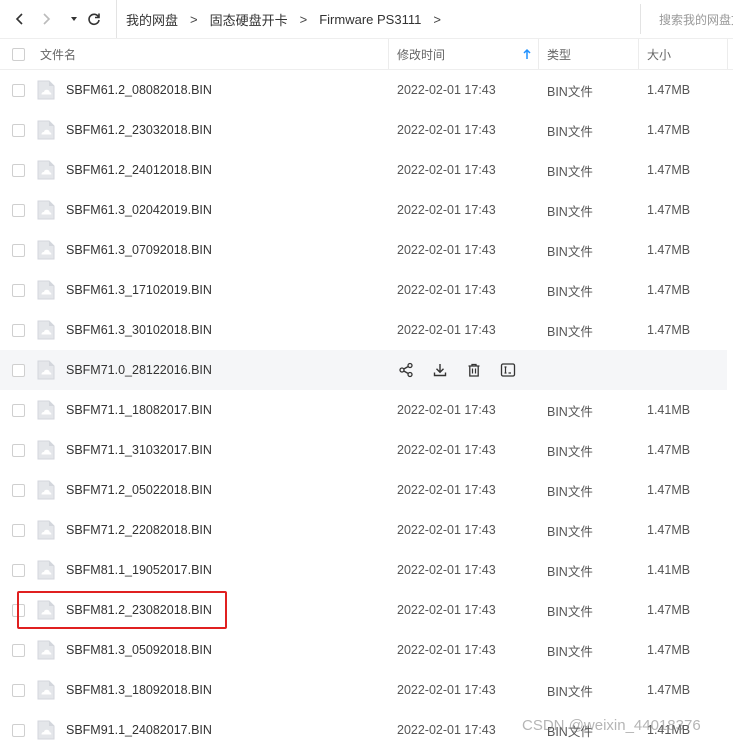  Describe the element at coordinates (139, 650) in the screenshot. I see `file-name: SBFM81.3_05092018.BIN` at that location.